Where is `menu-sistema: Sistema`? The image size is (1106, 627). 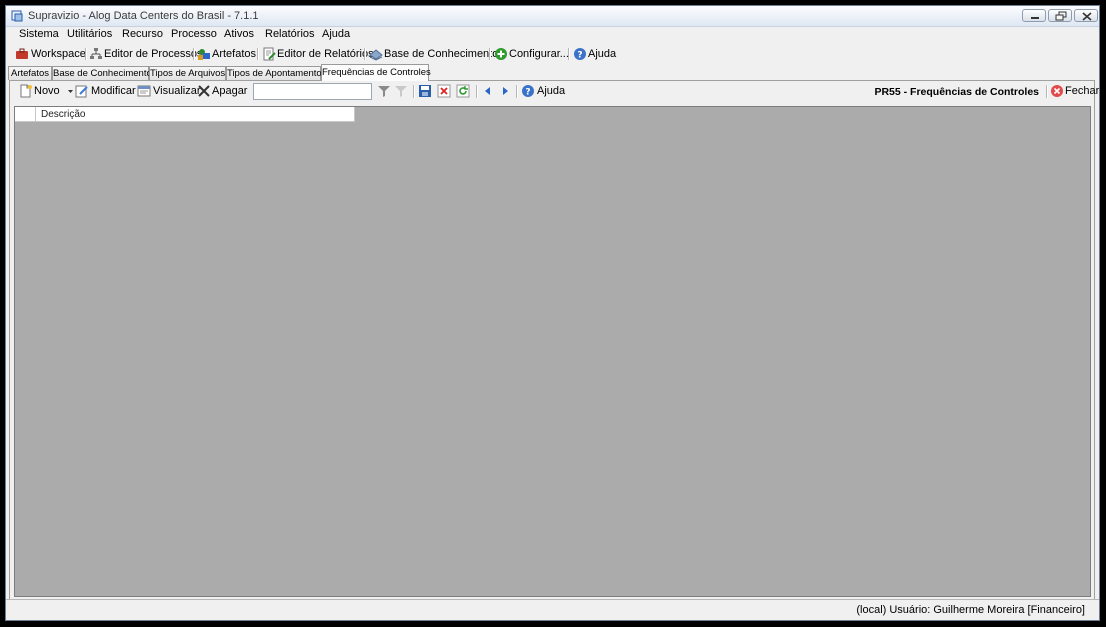 menu-sistema: Sistema is located at coordinates (39, 34).